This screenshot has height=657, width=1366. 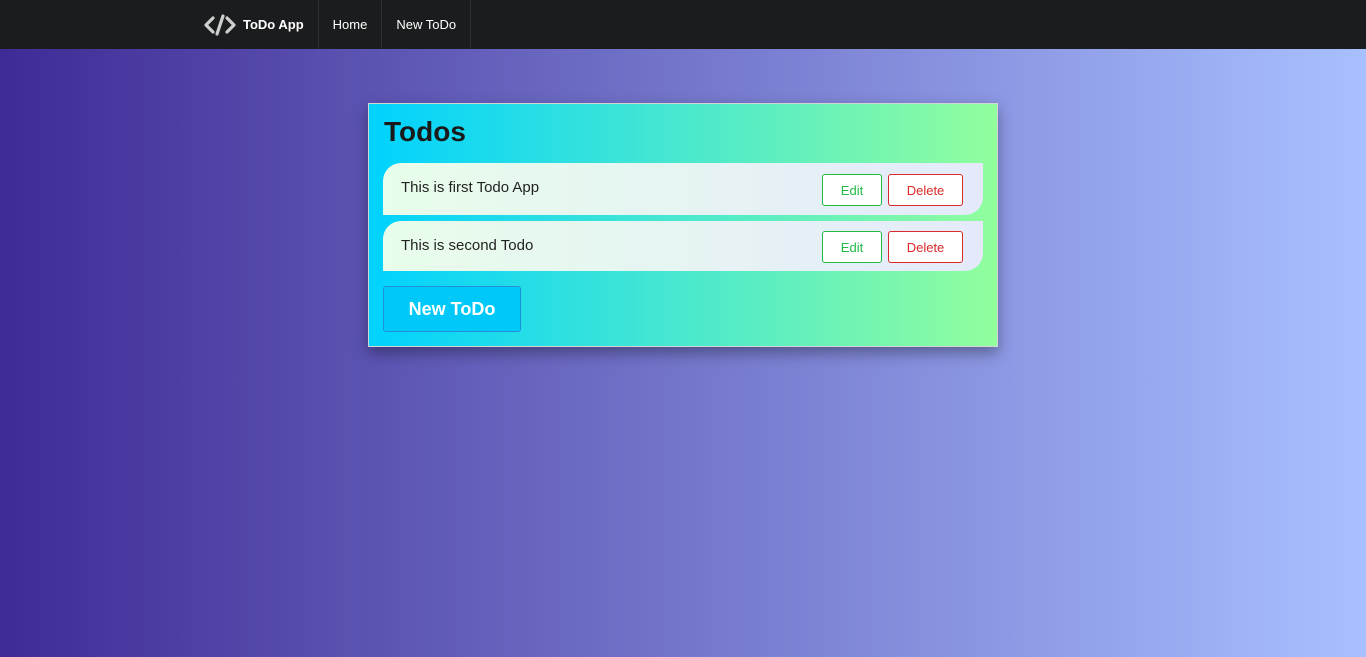 What do you see at coordinates (683, 246) in the screenshot?
I see `todo-item: This is second Todo Edit Delete` at bounding box center [683, 246].